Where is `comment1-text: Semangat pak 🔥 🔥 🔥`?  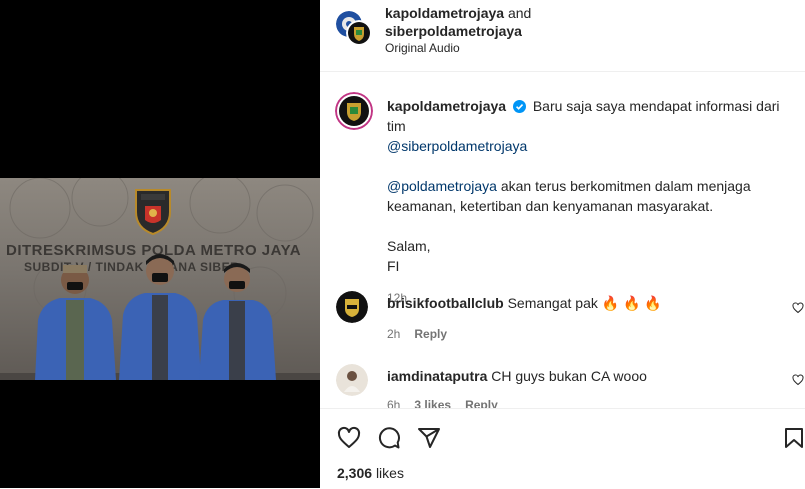
comment1-text: Semangat pak 🔥 🔥 🔥 is located at coordinates (584, 303).